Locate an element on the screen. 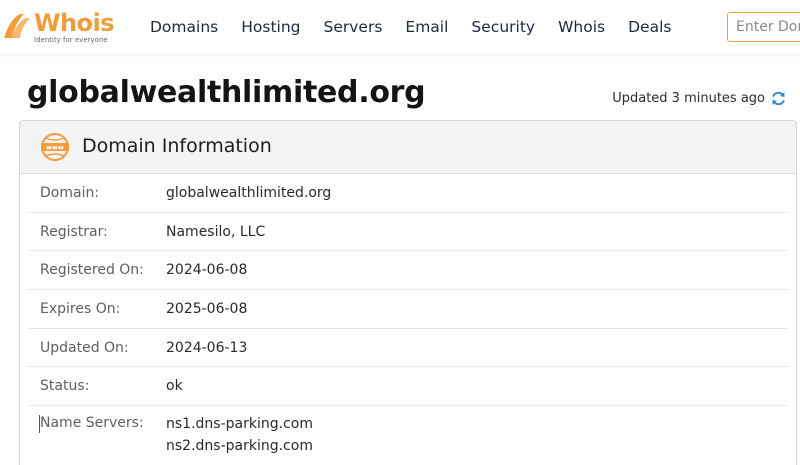 Image resolution: width=800 pixels, height=465 pixels. logo-wordmark: Whois is located at coordinates (74, 23).